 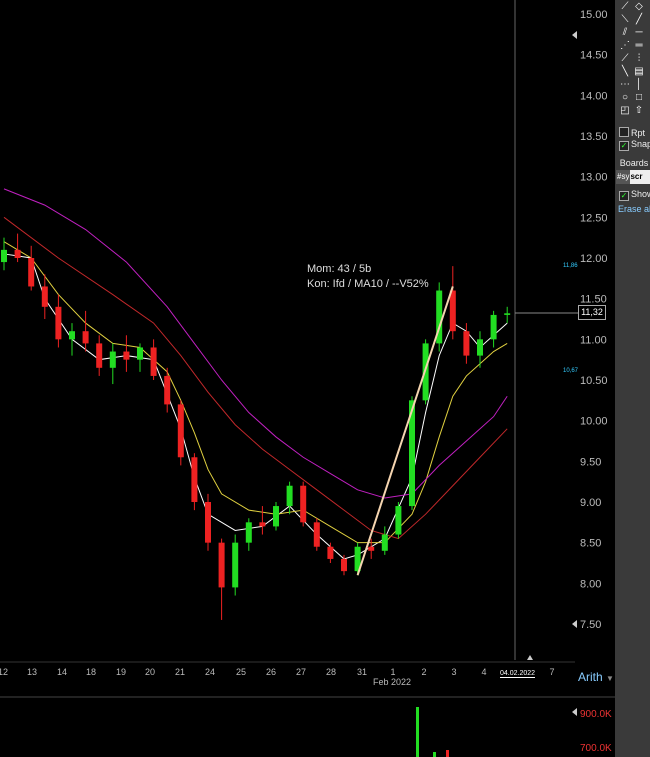 I want to click on y-tick-label: 8.00, so click(x=590, y=584).